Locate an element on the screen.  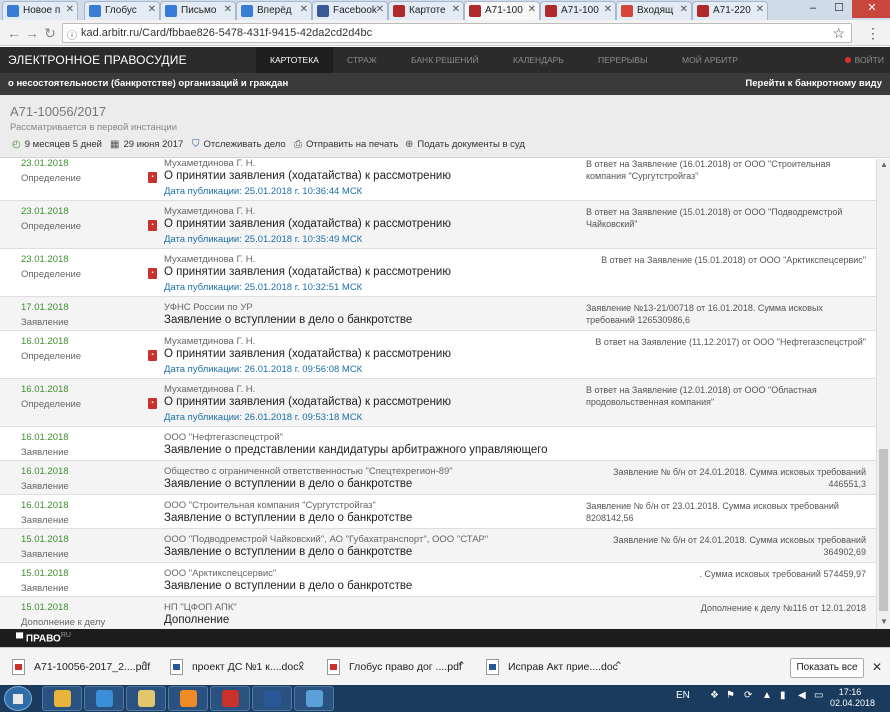
event-type: Определение is located at coordinates (51, 274).